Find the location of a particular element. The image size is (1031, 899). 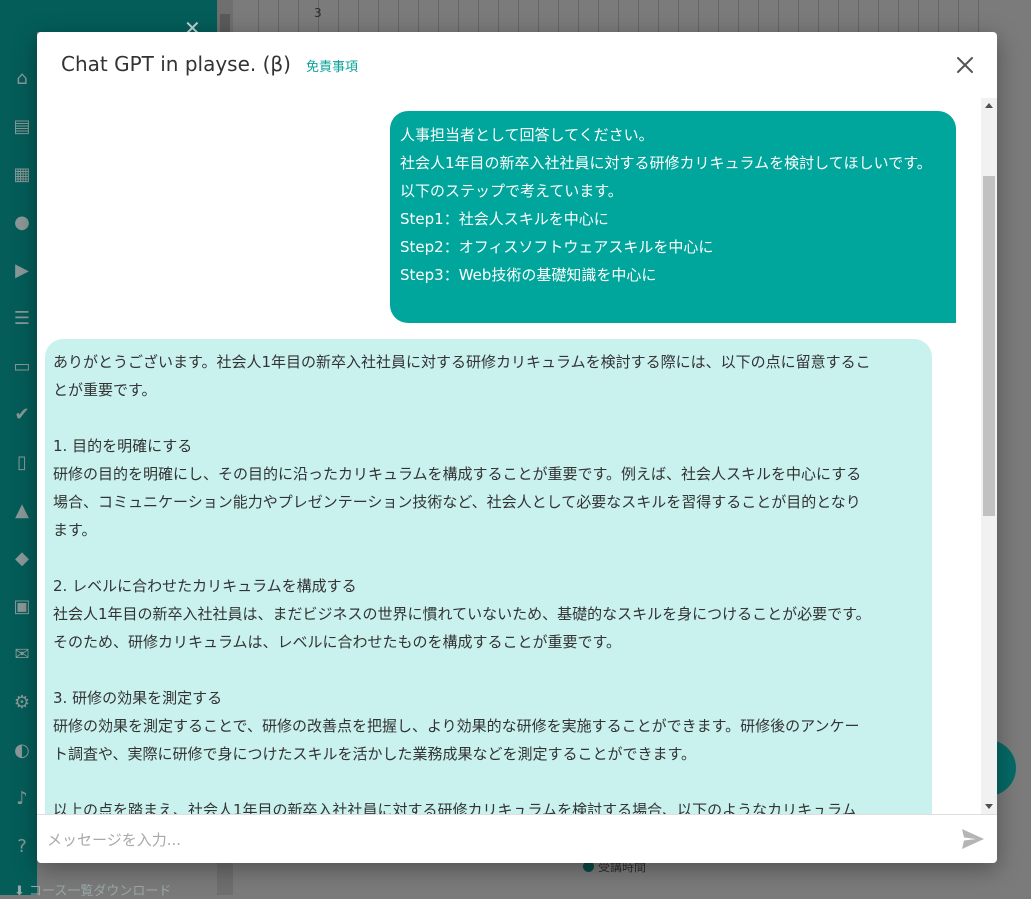

scroll-down-arrow is located at coordinates (989, 806).